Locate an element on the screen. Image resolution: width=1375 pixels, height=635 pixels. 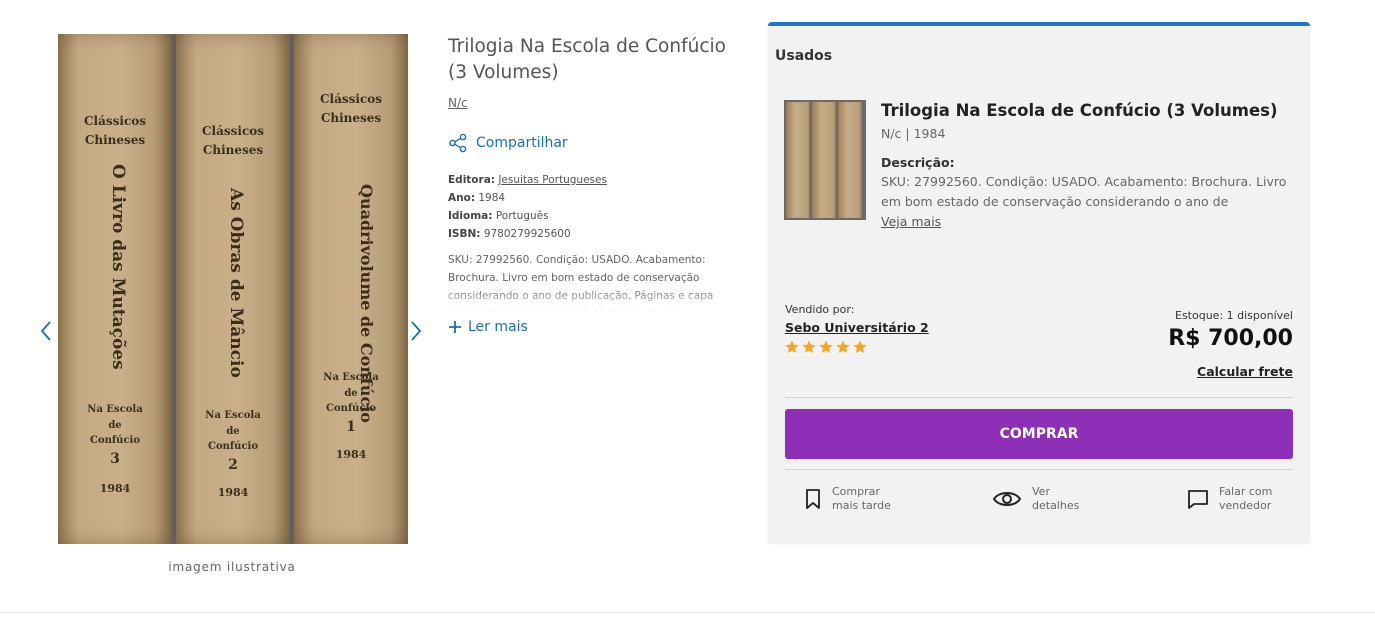
chevron-right-icon is located at coordinates (416, 331).